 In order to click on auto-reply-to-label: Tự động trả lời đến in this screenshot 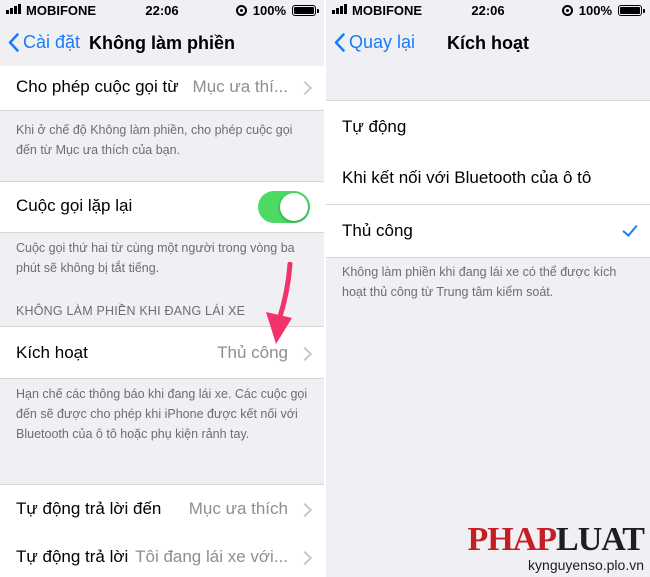, I will do `click(89, 508)`.